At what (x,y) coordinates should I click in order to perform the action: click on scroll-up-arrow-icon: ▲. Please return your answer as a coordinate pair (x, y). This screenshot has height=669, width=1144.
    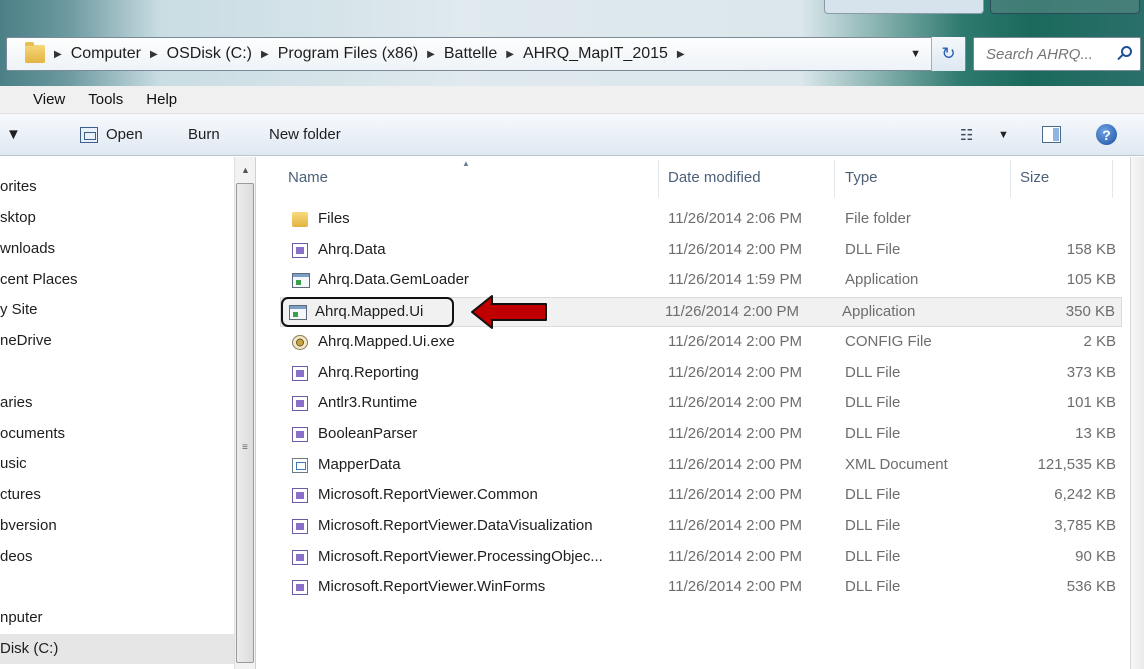
    Looking at the image, I should click on (245, 170).